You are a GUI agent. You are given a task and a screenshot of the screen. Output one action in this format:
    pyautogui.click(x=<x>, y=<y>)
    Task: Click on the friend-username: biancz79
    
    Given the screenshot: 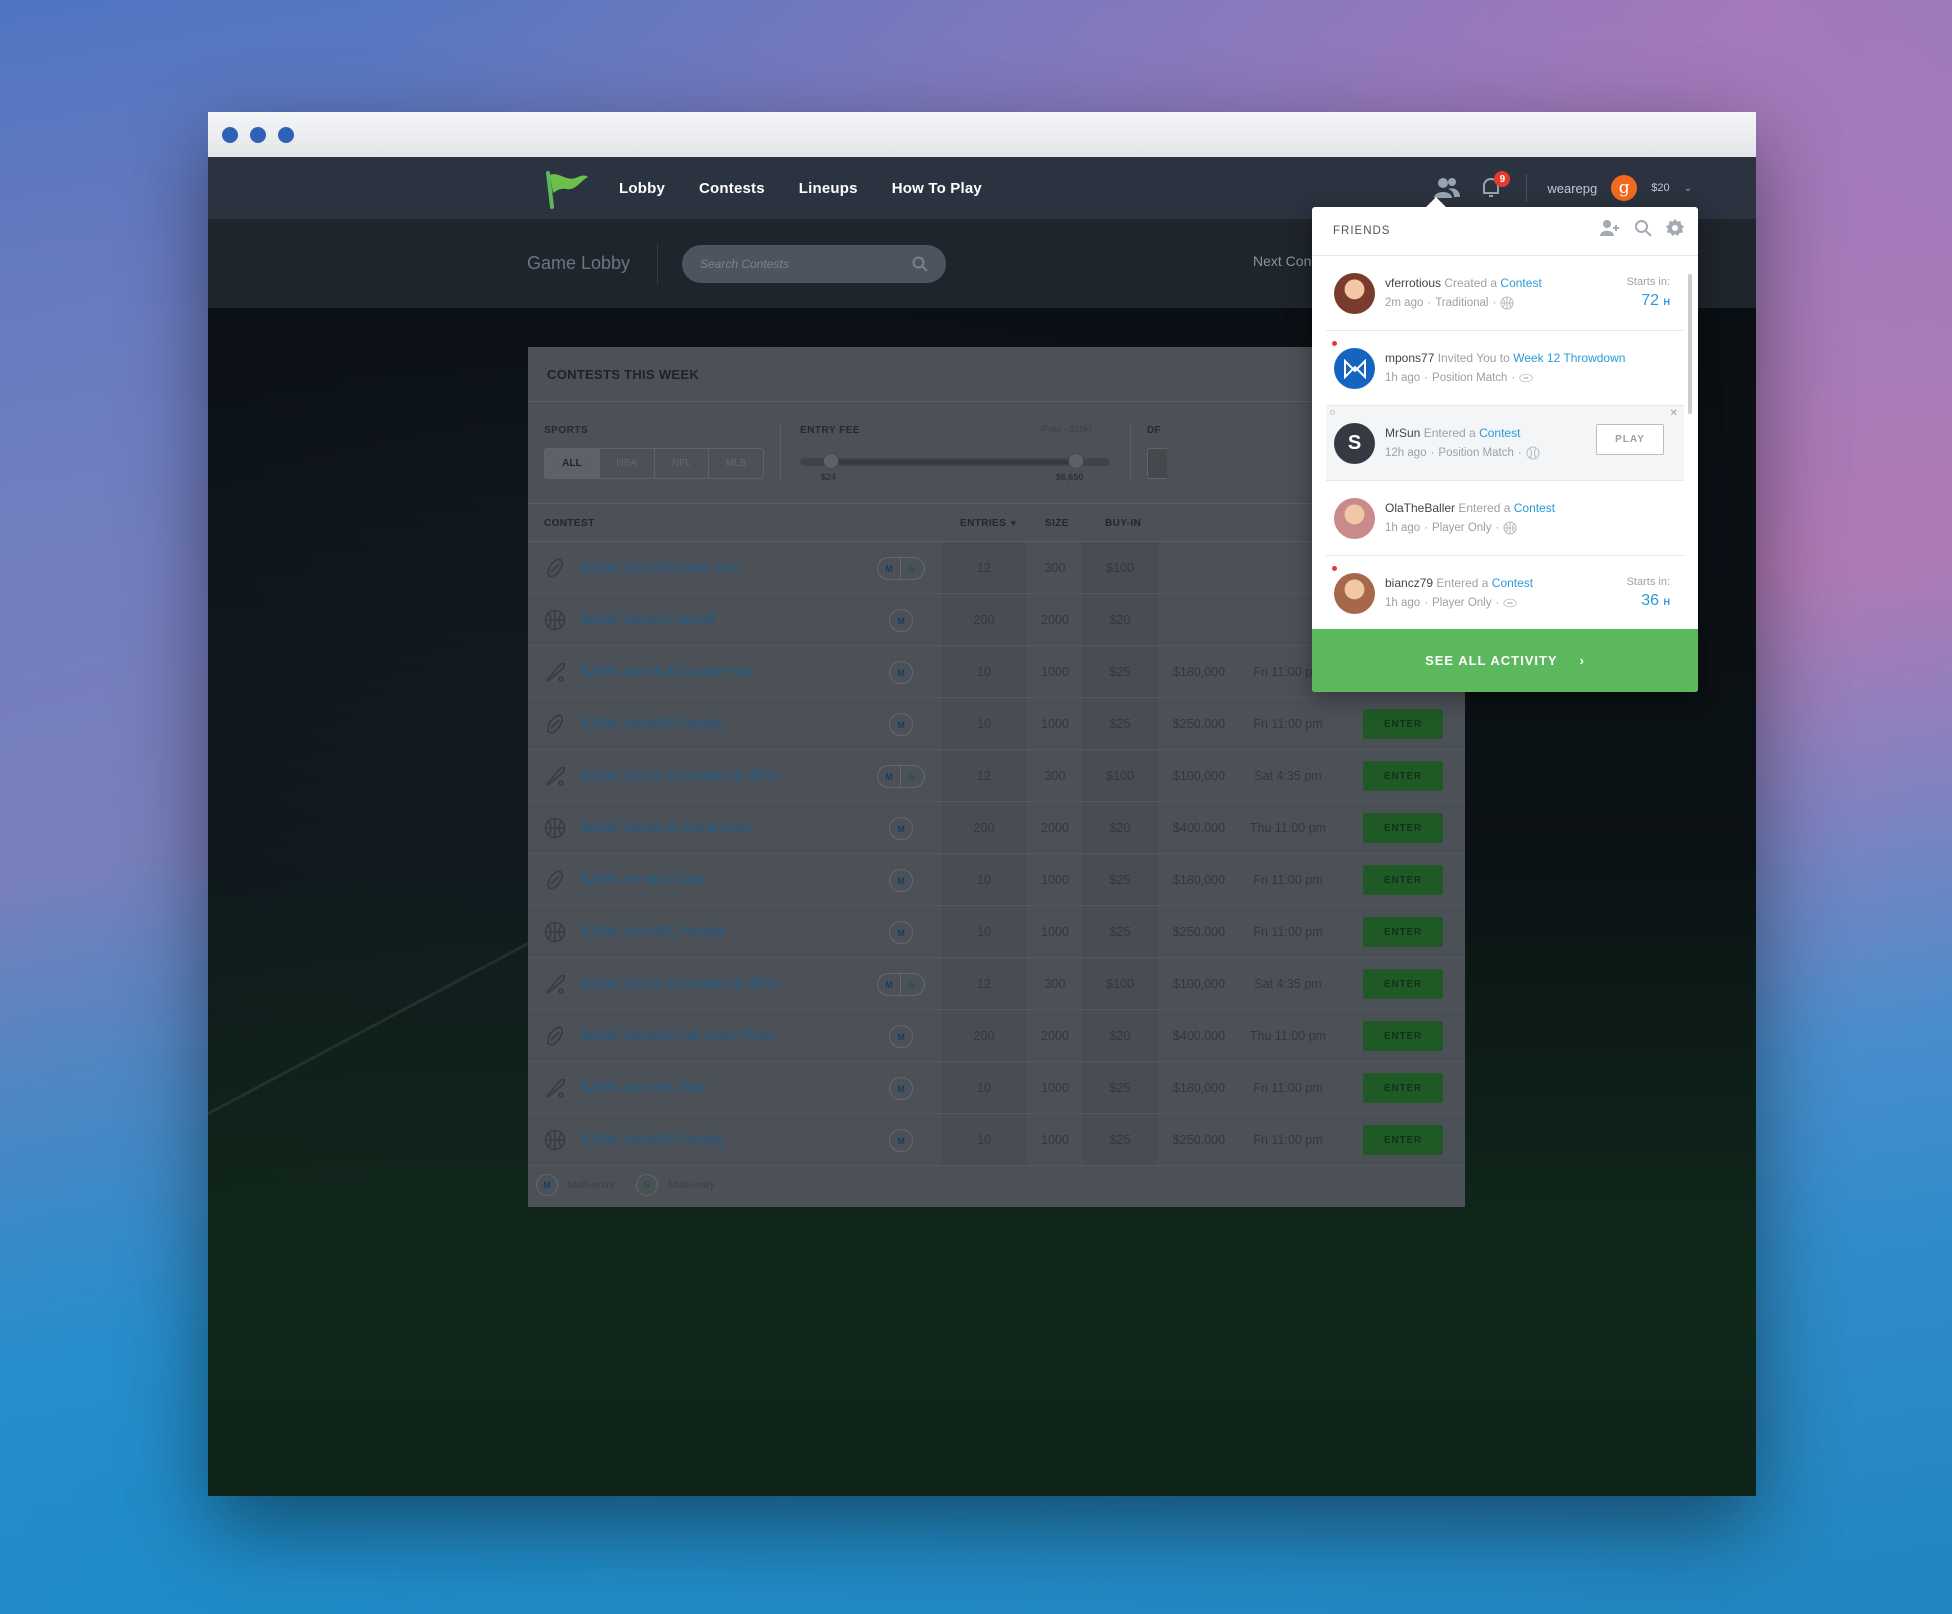 What is the action you would take?
    pyautogui.click(x=1409, y=583)
    